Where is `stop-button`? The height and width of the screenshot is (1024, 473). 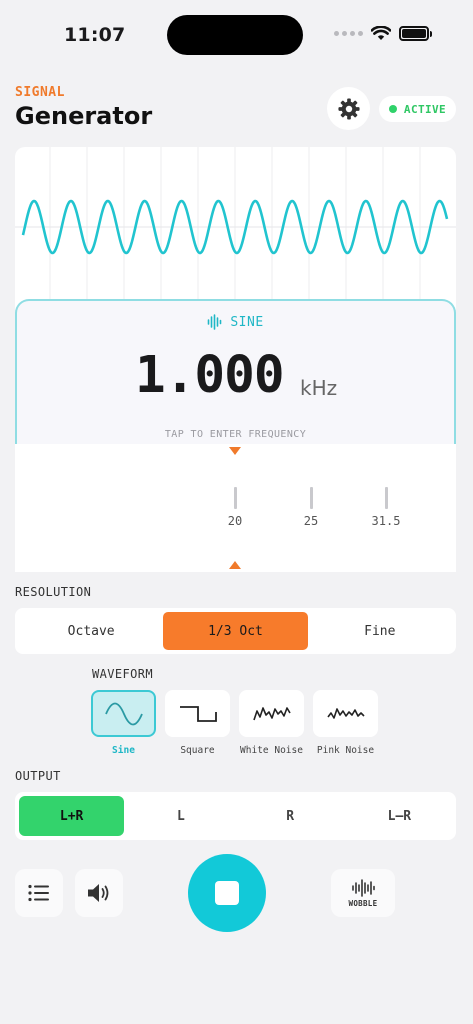 stop-button is located at coordinates (227, 893).